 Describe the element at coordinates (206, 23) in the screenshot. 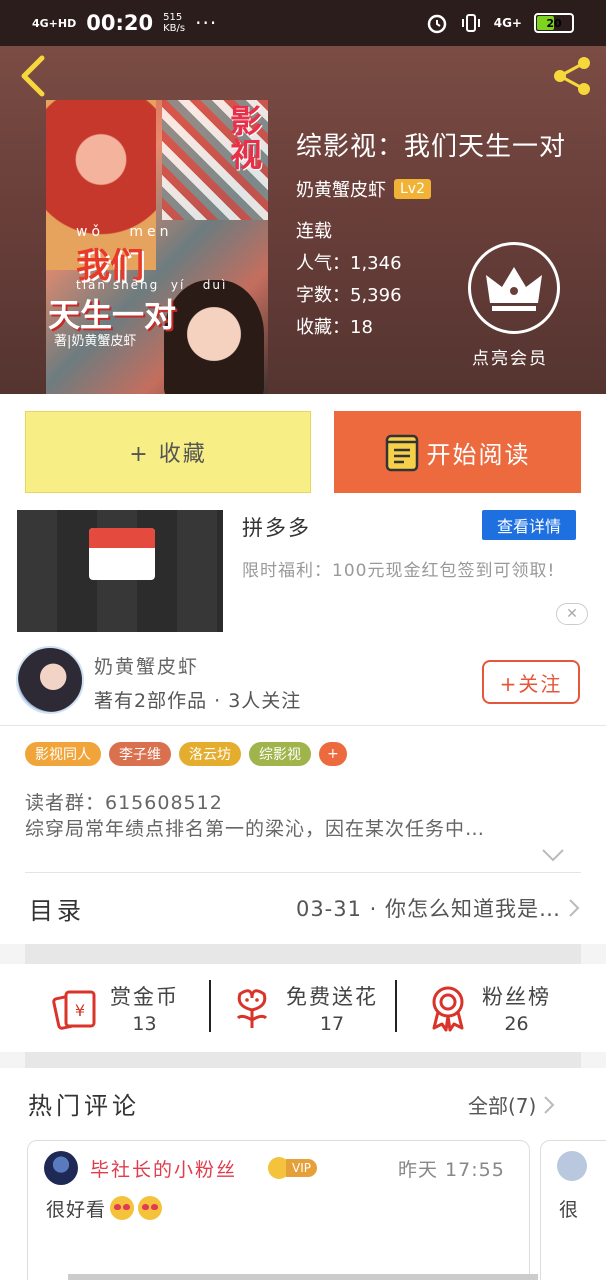

I see `more-dots: ···` at that location.